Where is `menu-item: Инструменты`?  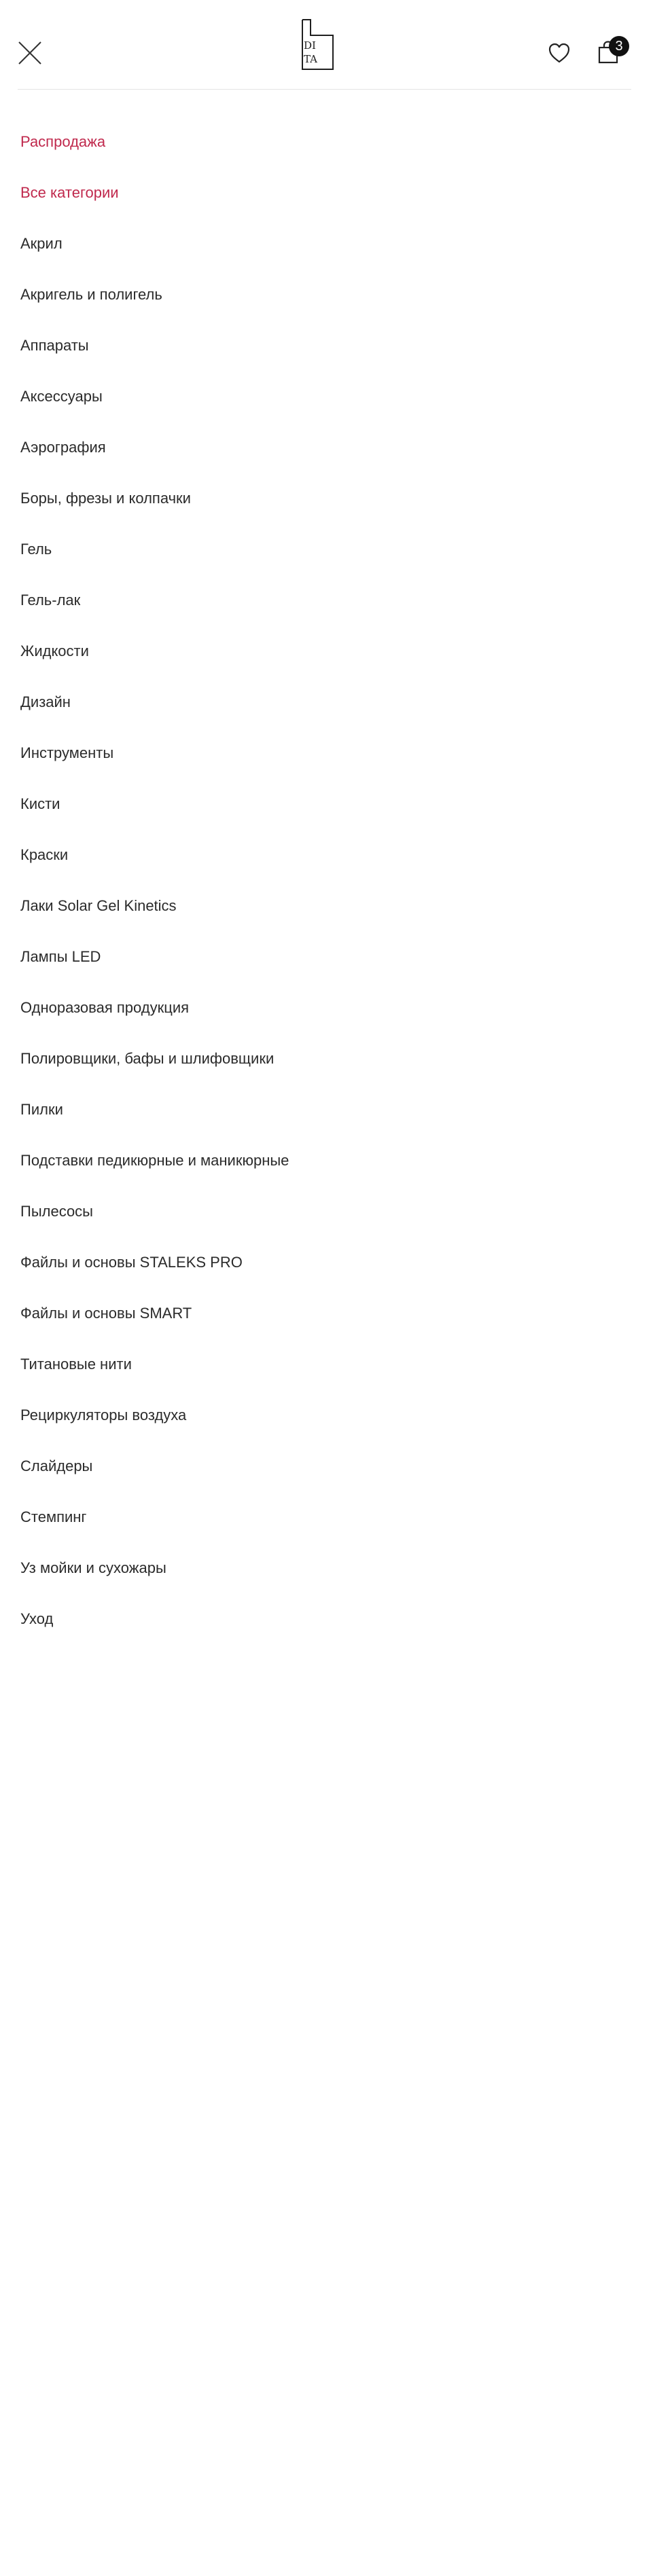
menu-item: Инструменты is located at coordinates (319, 763).